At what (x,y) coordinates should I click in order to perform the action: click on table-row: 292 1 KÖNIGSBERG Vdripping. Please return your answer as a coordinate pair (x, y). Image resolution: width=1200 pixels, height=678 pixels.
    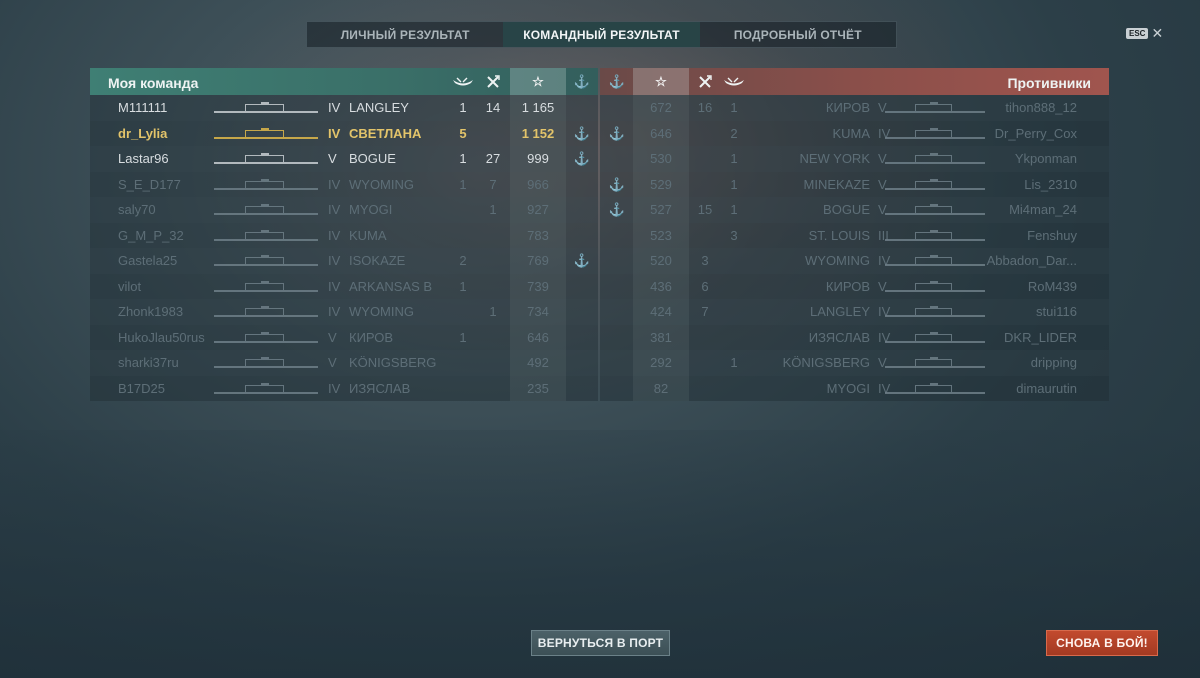
    Looking at the image, I should click on (854, 363).